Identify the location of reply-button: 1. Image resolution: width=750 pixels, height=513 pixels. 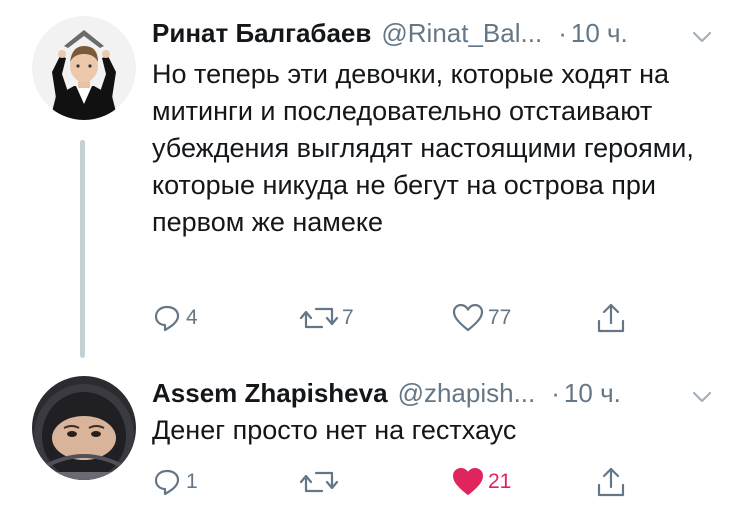
(175, 482).